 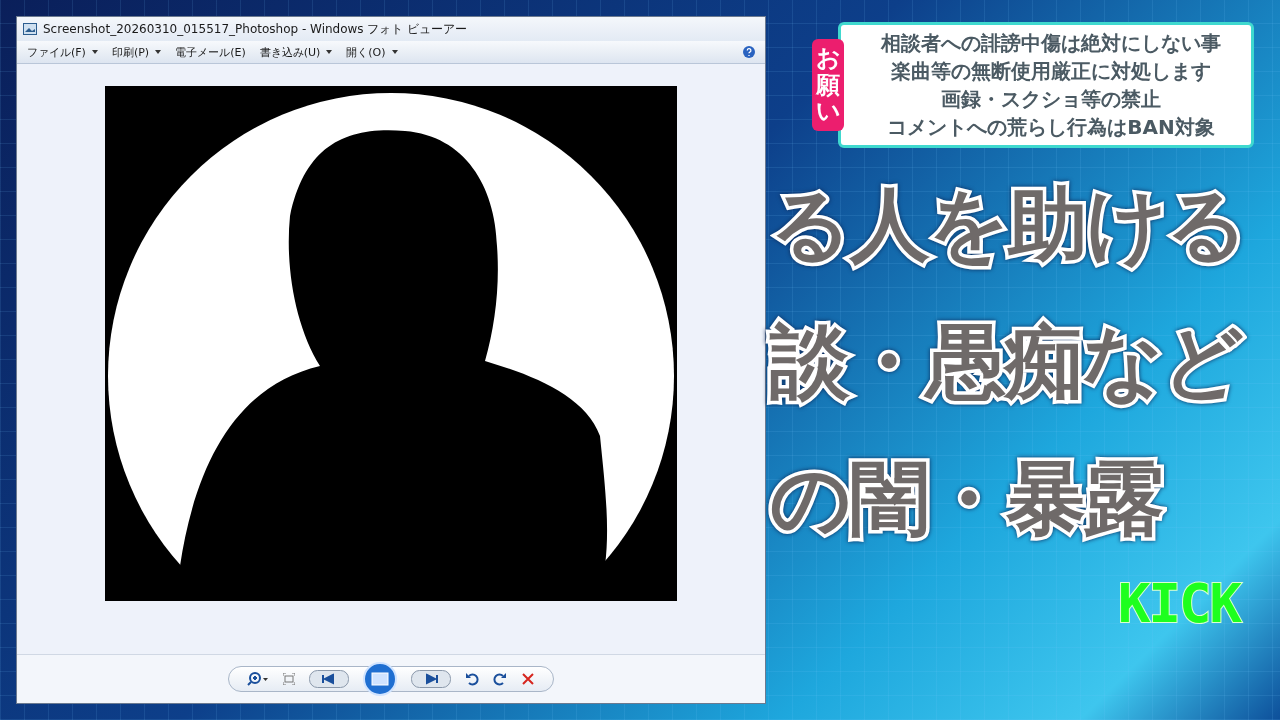 What do you see at coordinates (1051, 43) in the screenshot?
I see `notice-text: 相談者への誹謗中傷は絶対にしない事` at bounding box center [1051, 43].